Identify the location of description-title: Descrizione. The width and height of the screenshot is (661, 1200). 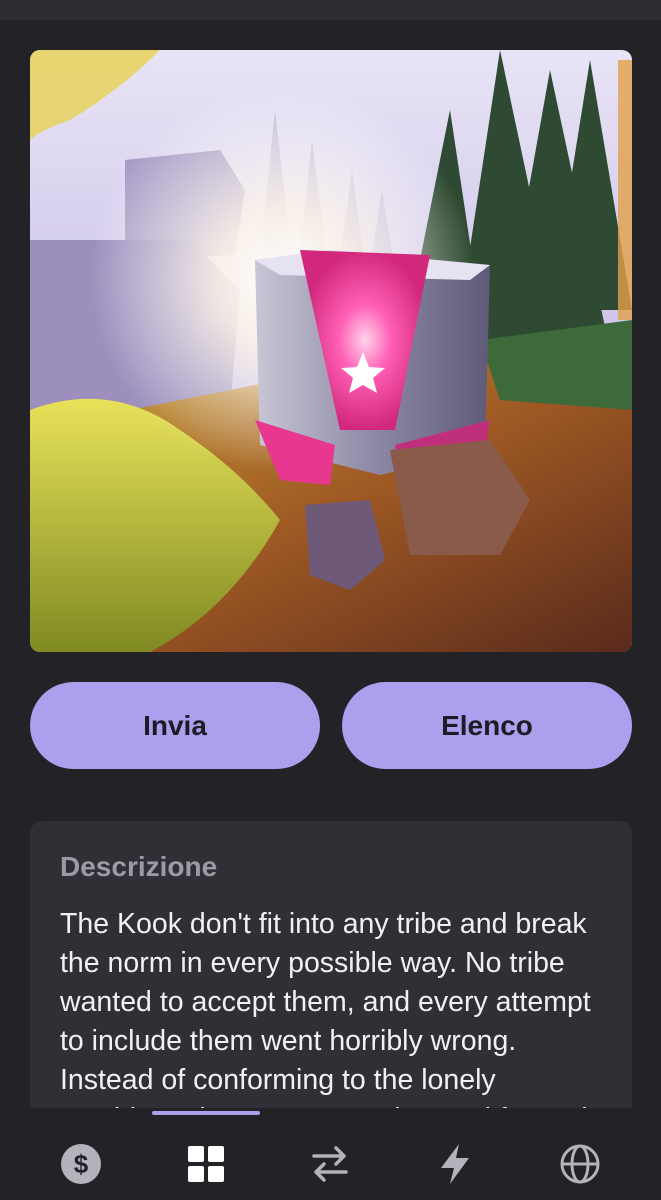
(139, 866).